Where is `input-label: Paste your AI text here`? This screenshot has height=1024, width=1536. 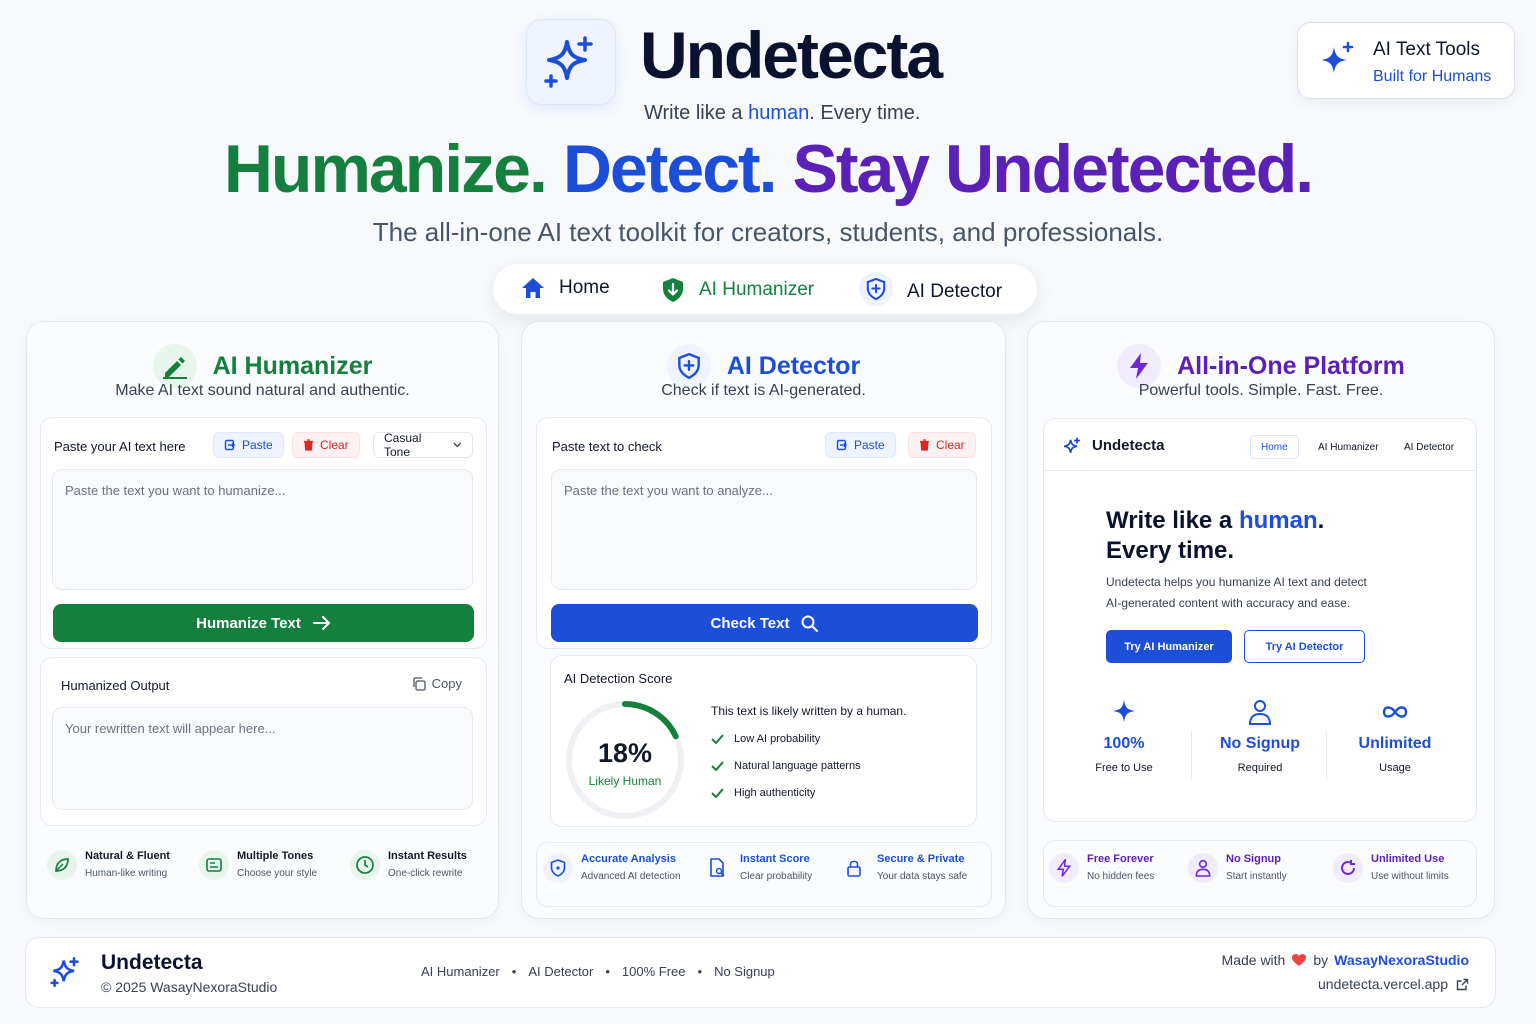
input-label: Paste your AI text here is located at coordinates (120, 446).